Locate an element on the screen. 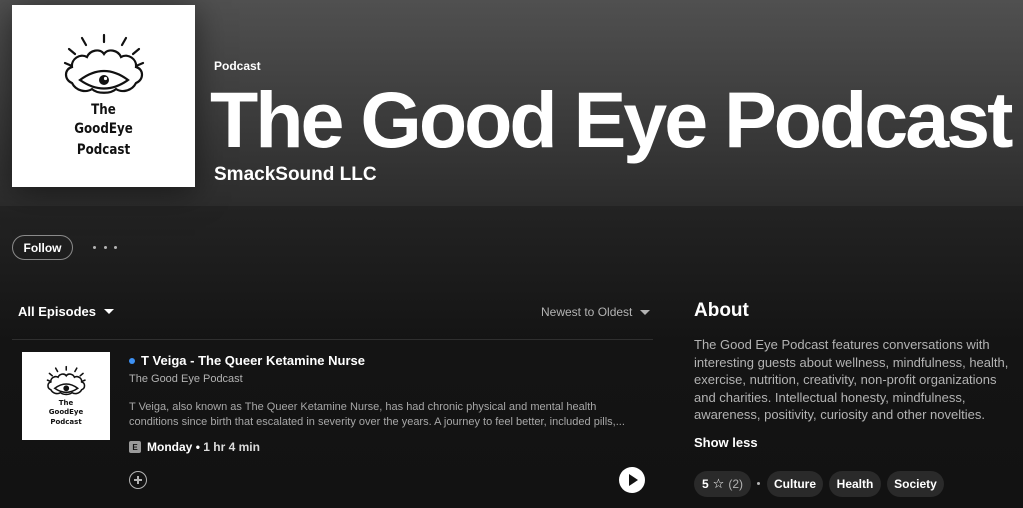 The image size is (1023, 508). explicit-badge: E is located at coordinates (135, 447).